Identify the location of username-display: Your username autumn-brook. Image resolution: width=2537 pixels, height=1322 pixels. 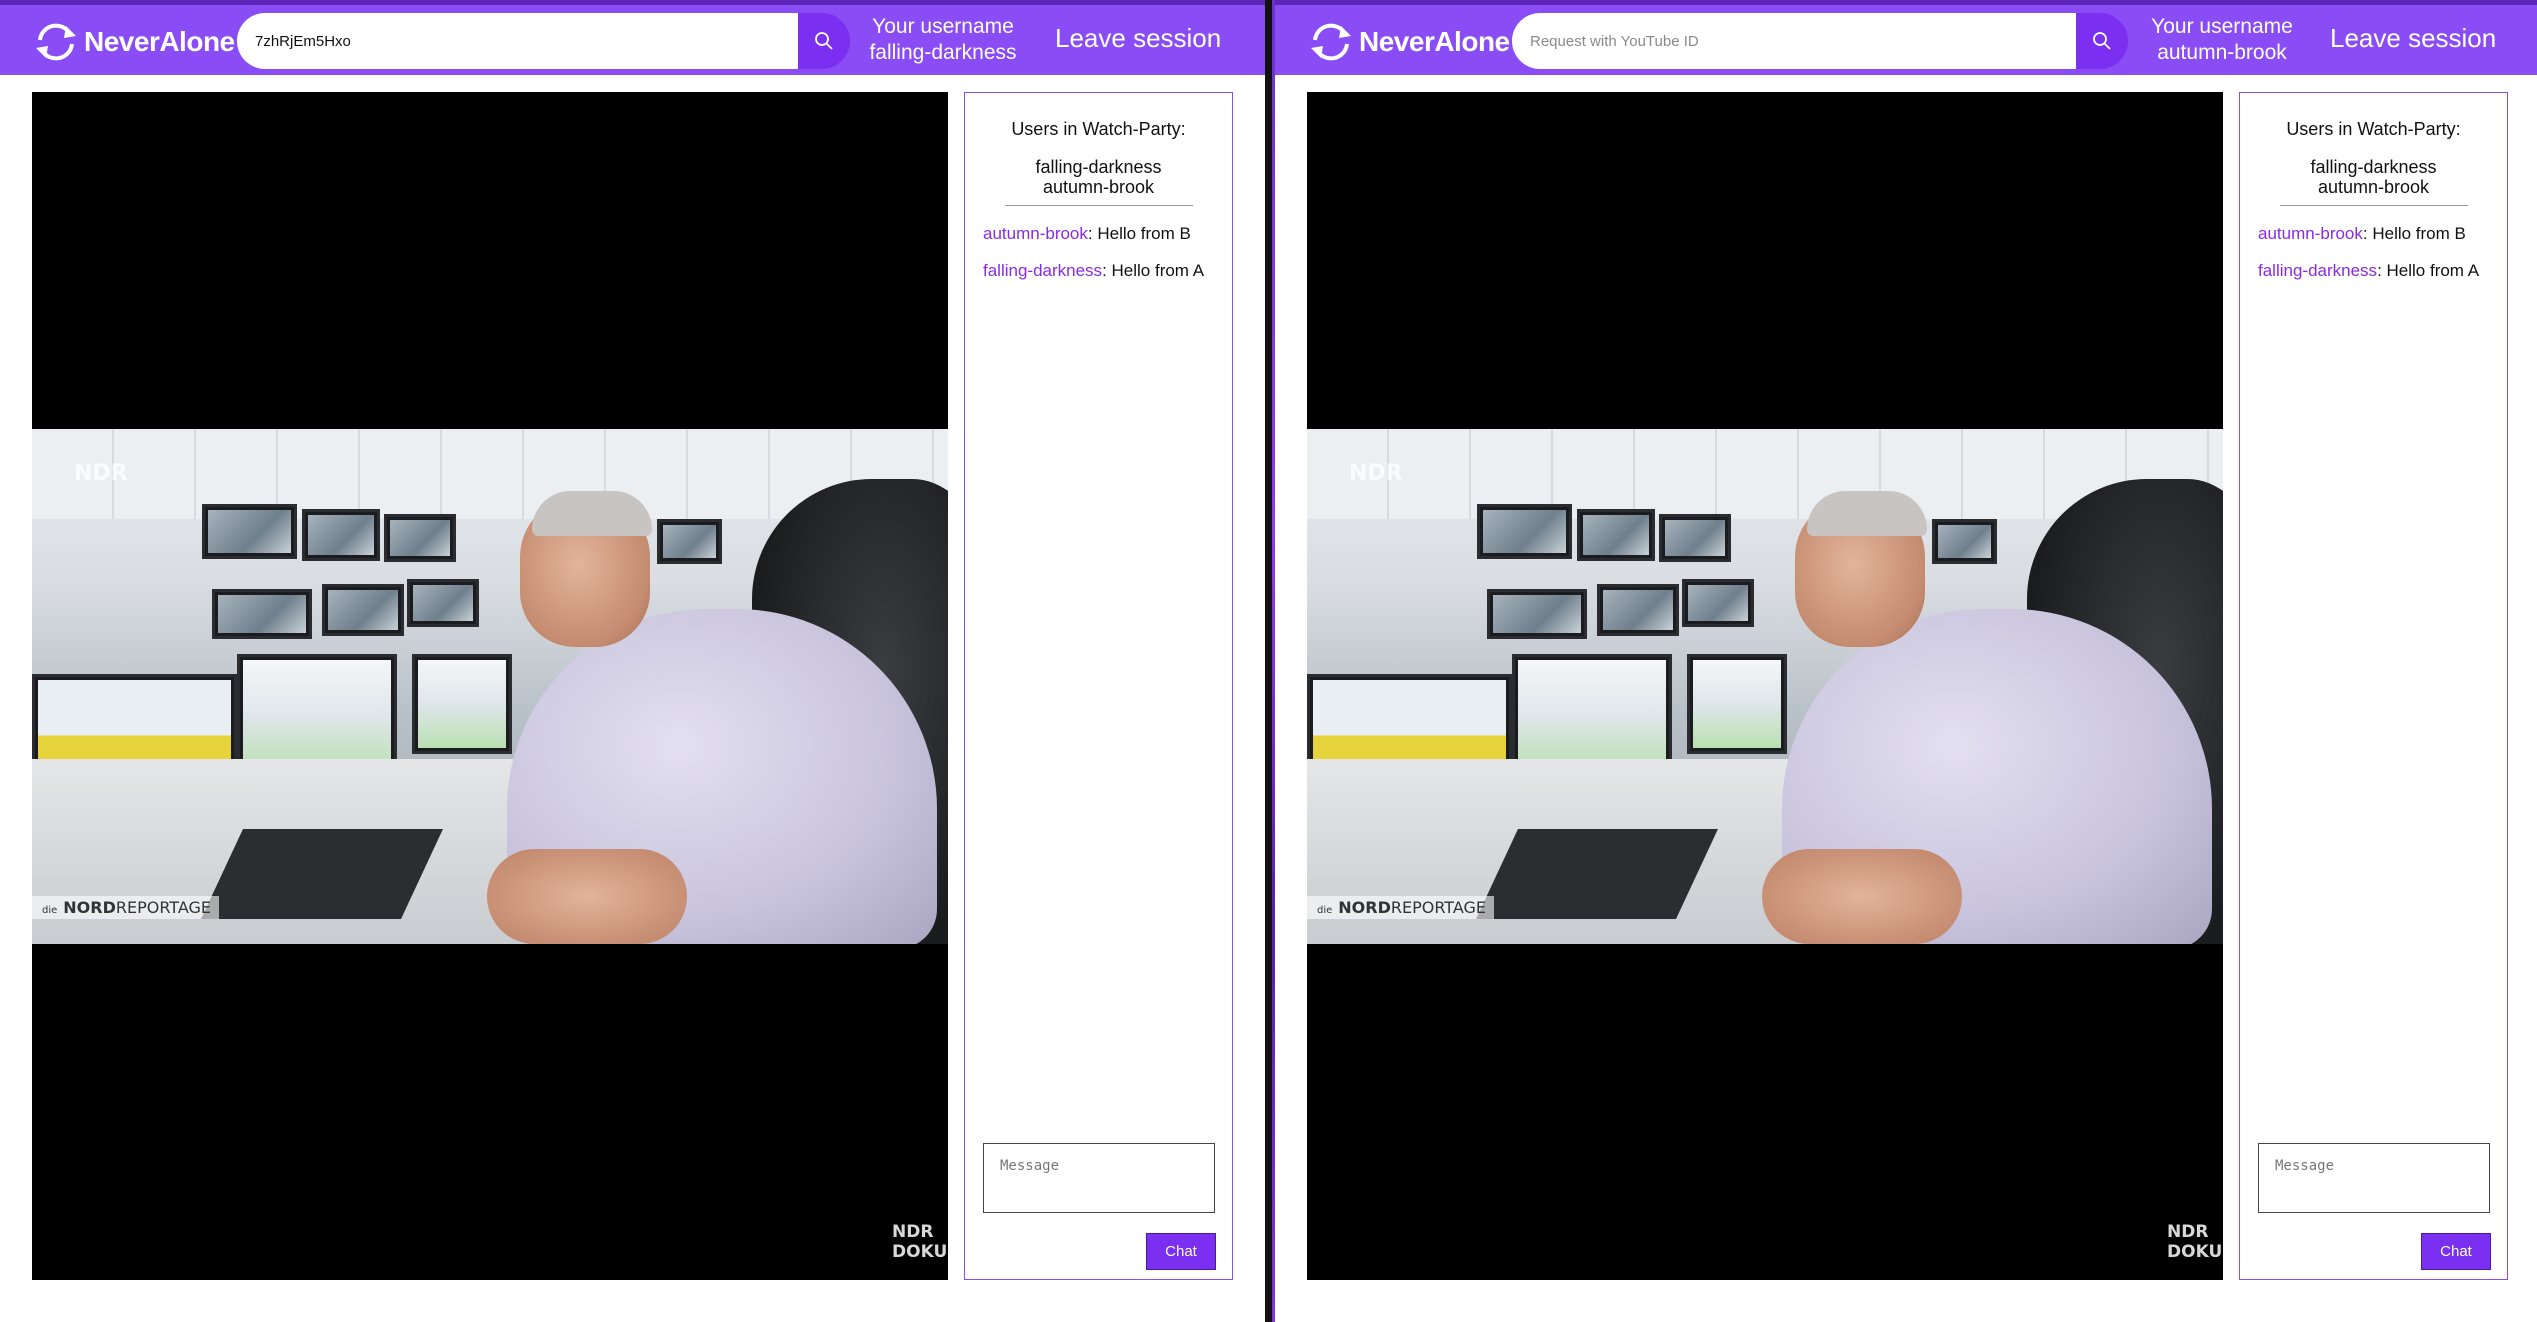
(2222, 40).